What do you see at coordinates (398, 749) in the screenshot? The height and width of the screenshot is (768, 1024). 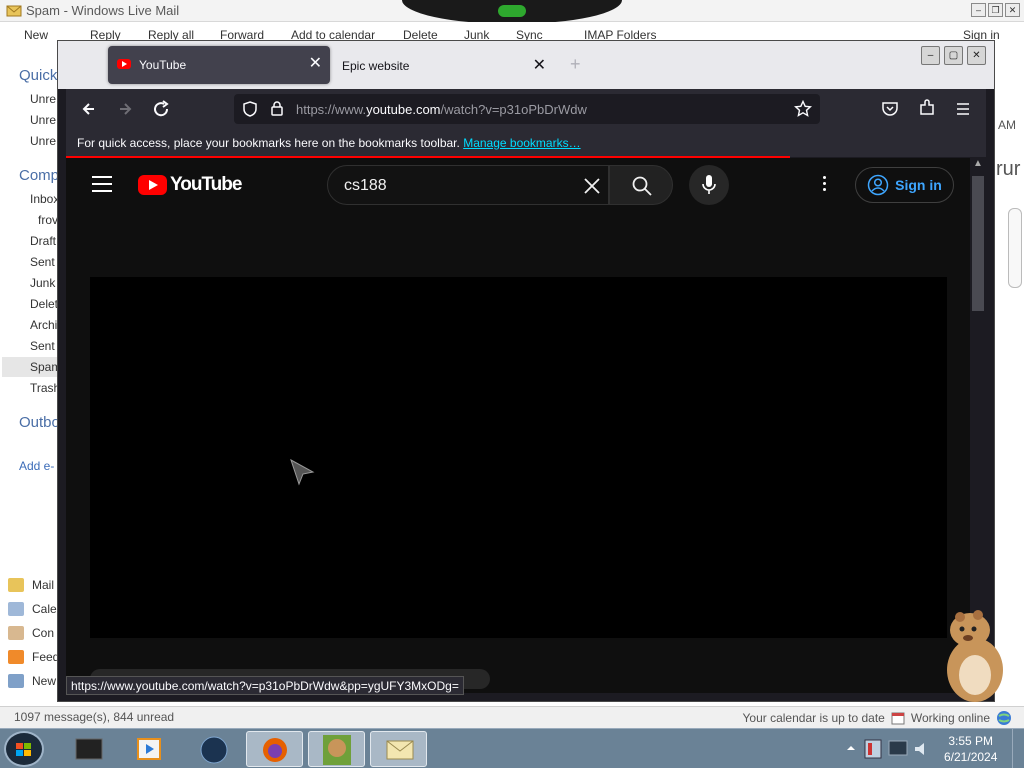 I see `taskbar-windows-live-mail` at bounding box center [398, 749].